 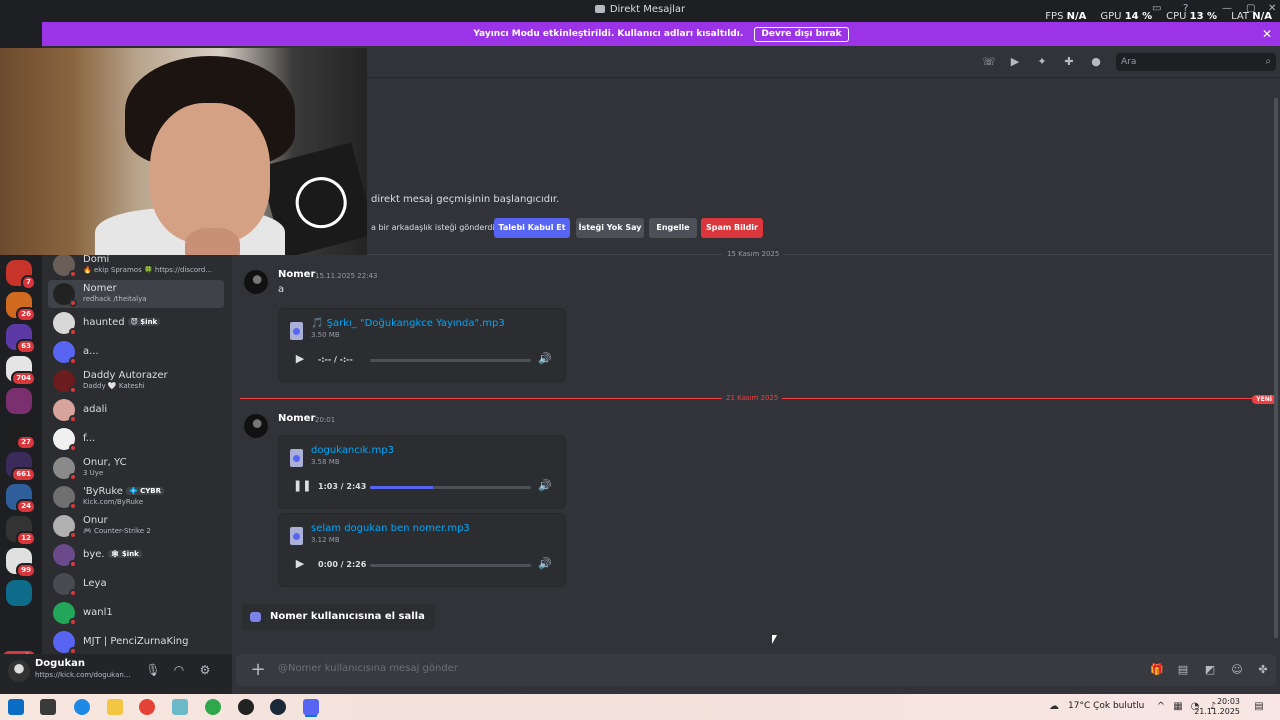 I want to click on dm-item: wanl1, so click(x=136, y=613).